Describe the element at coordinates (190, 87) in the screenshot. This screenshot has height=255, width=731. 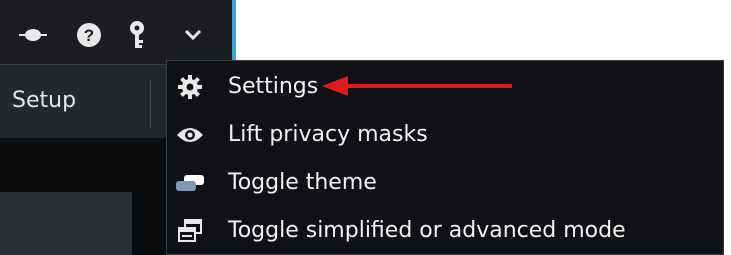
I see `gear-icon` at that location.